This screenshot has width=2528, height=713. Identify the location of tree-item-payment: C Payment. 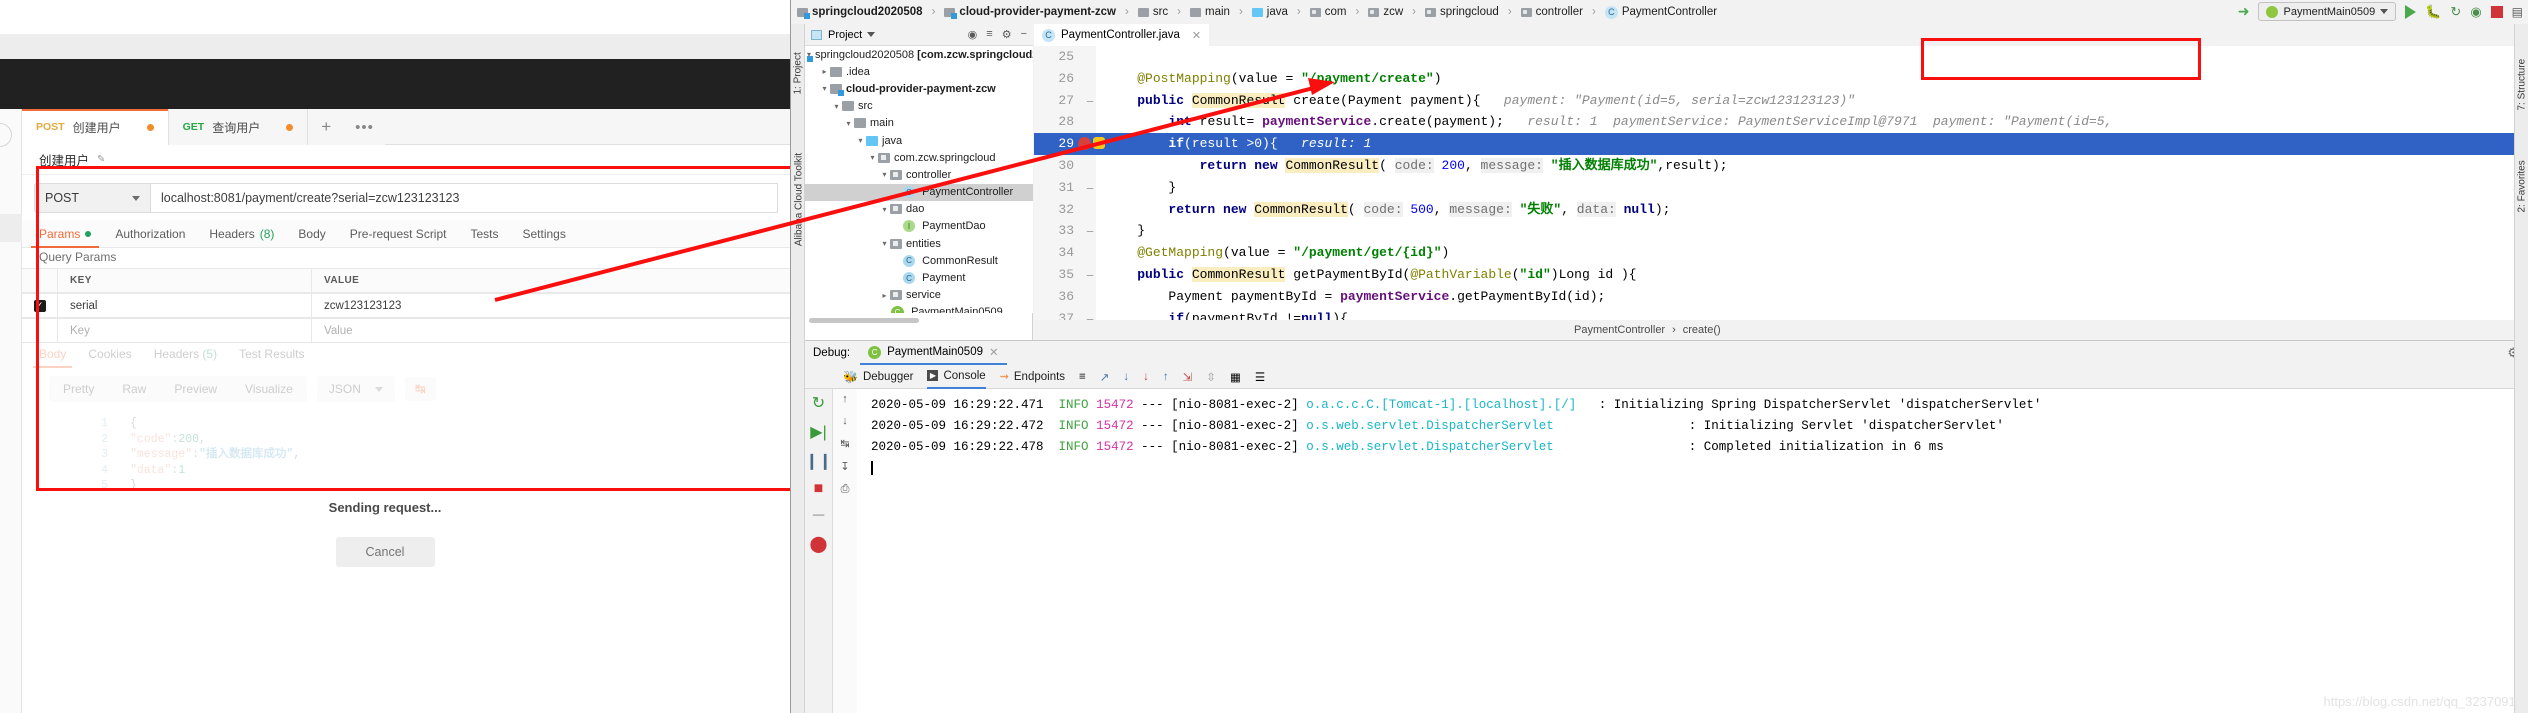
(919, 277).